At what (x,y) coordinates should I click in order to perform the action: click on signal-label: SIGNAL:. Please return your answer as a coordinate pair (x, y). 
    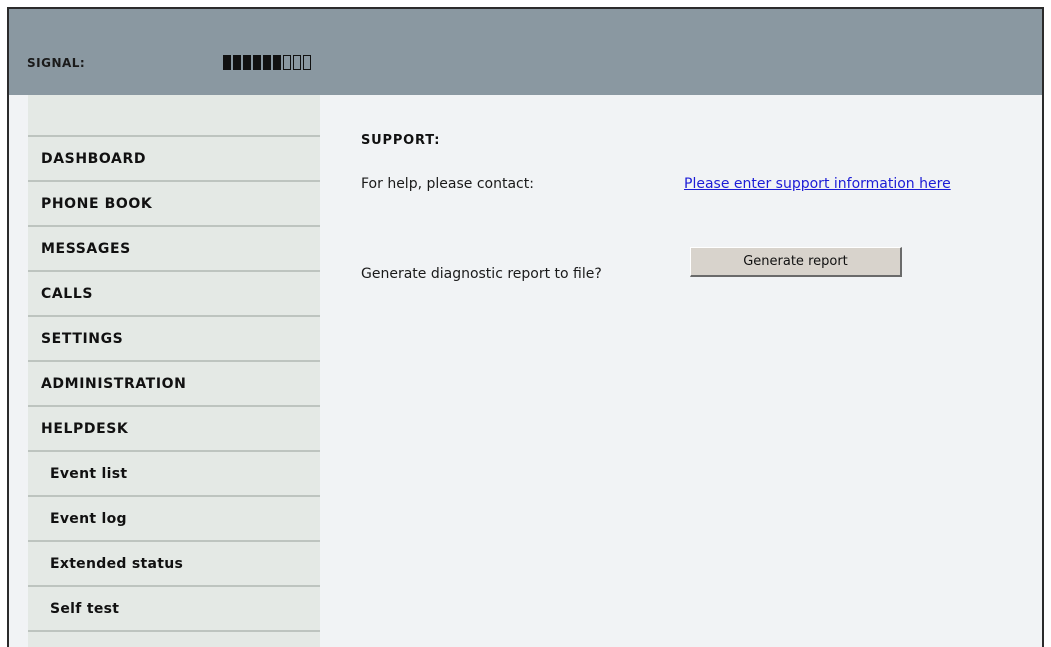
    Looking at the image, I should click on (56, 63).